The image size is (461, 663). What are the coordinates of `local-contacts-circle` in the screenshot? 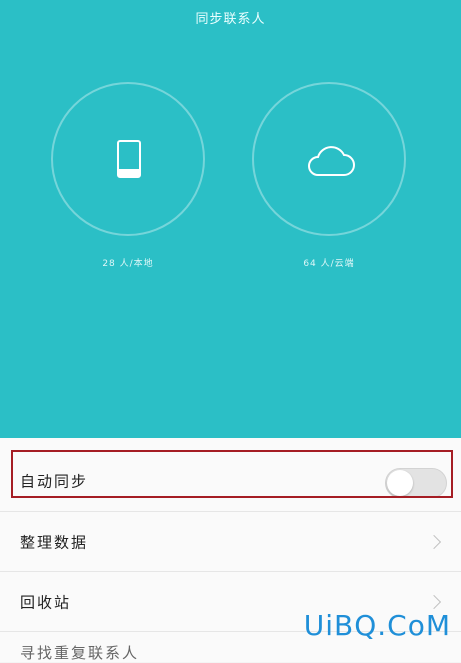 It's located at (128, 159).